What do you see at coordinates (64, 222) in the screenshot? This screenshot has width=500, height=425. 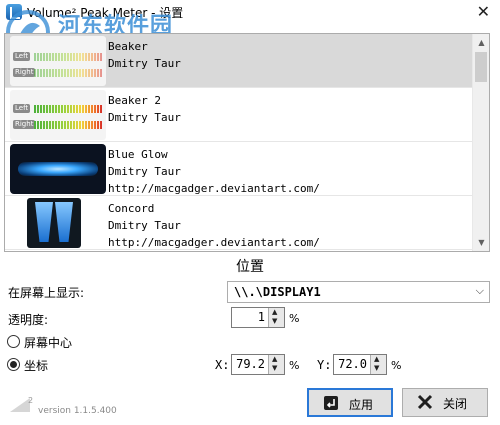 I see `concord-right-cup` at bounding box center [64, 222].